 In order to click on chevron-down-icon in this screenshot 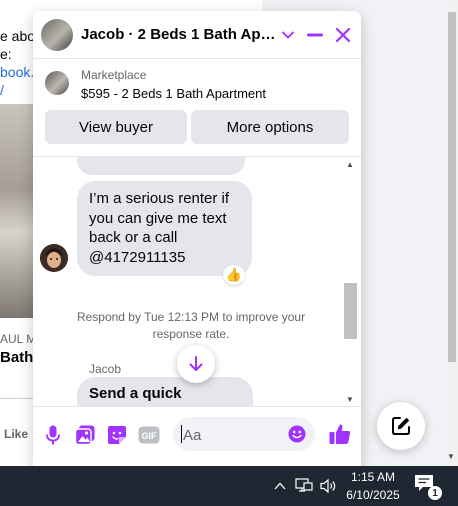, I will do `click(288, 35)`.